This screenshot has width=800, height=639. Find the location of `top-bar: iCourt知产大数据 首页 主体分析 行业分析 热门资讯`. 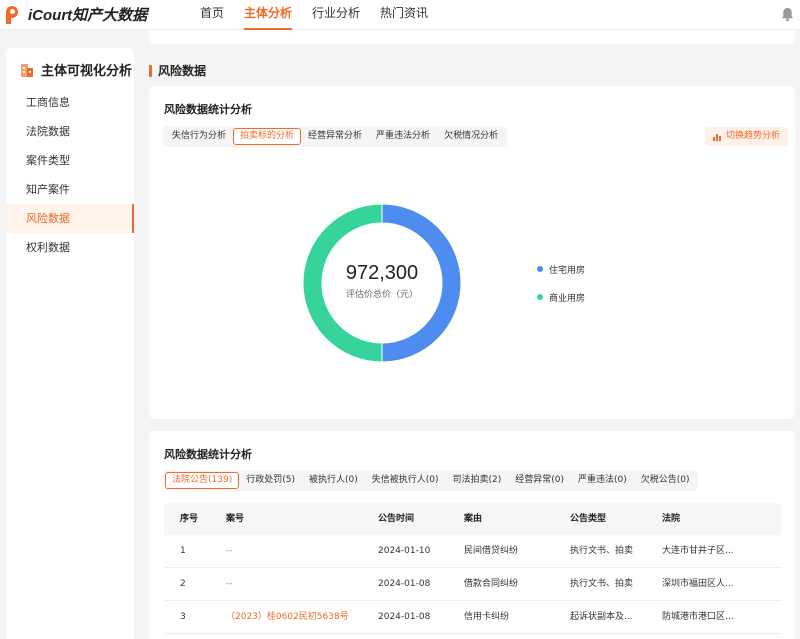

top-bar: iCourt知产大数据 首页 主体分析 行业分析 热门资讯 is located at coordinates (400, 15).